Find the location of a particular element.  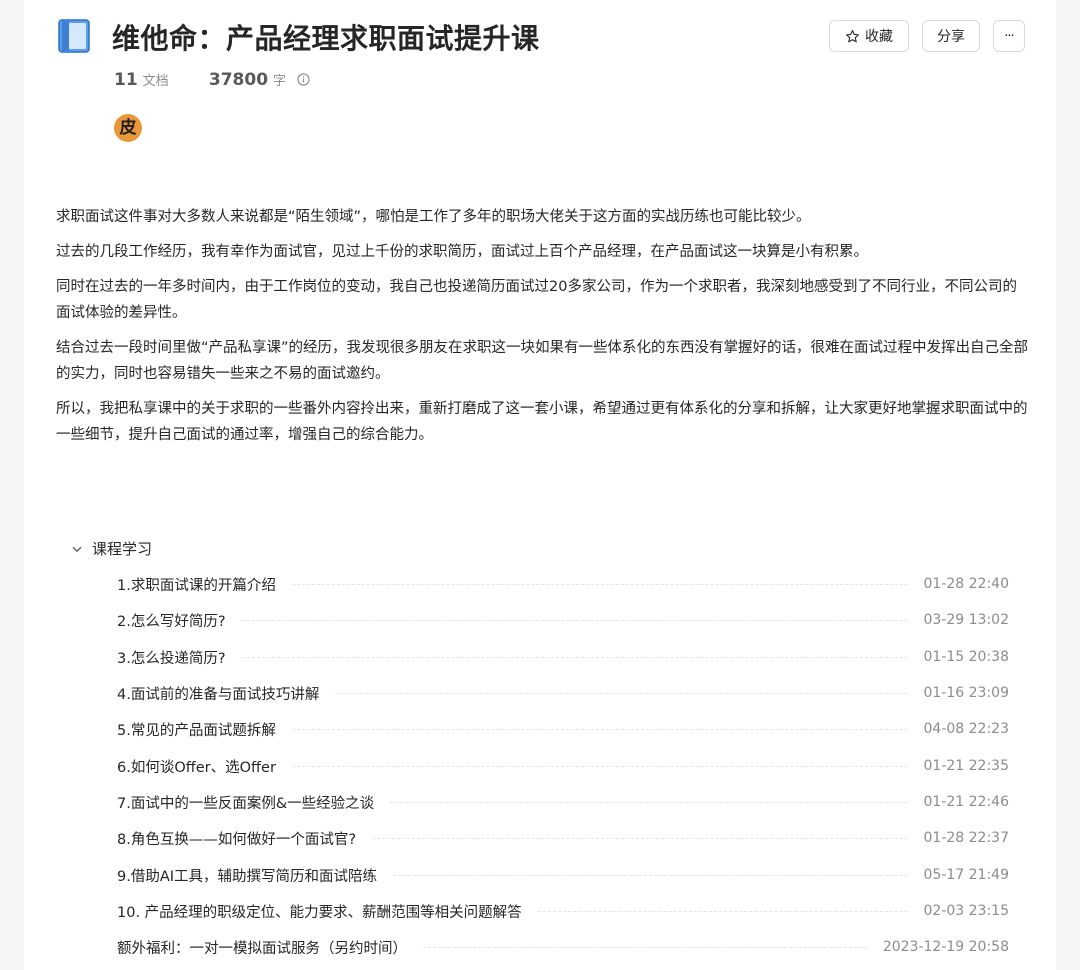

toc-item-date: 05-17 21:49 is located at coordinates (966, 875).